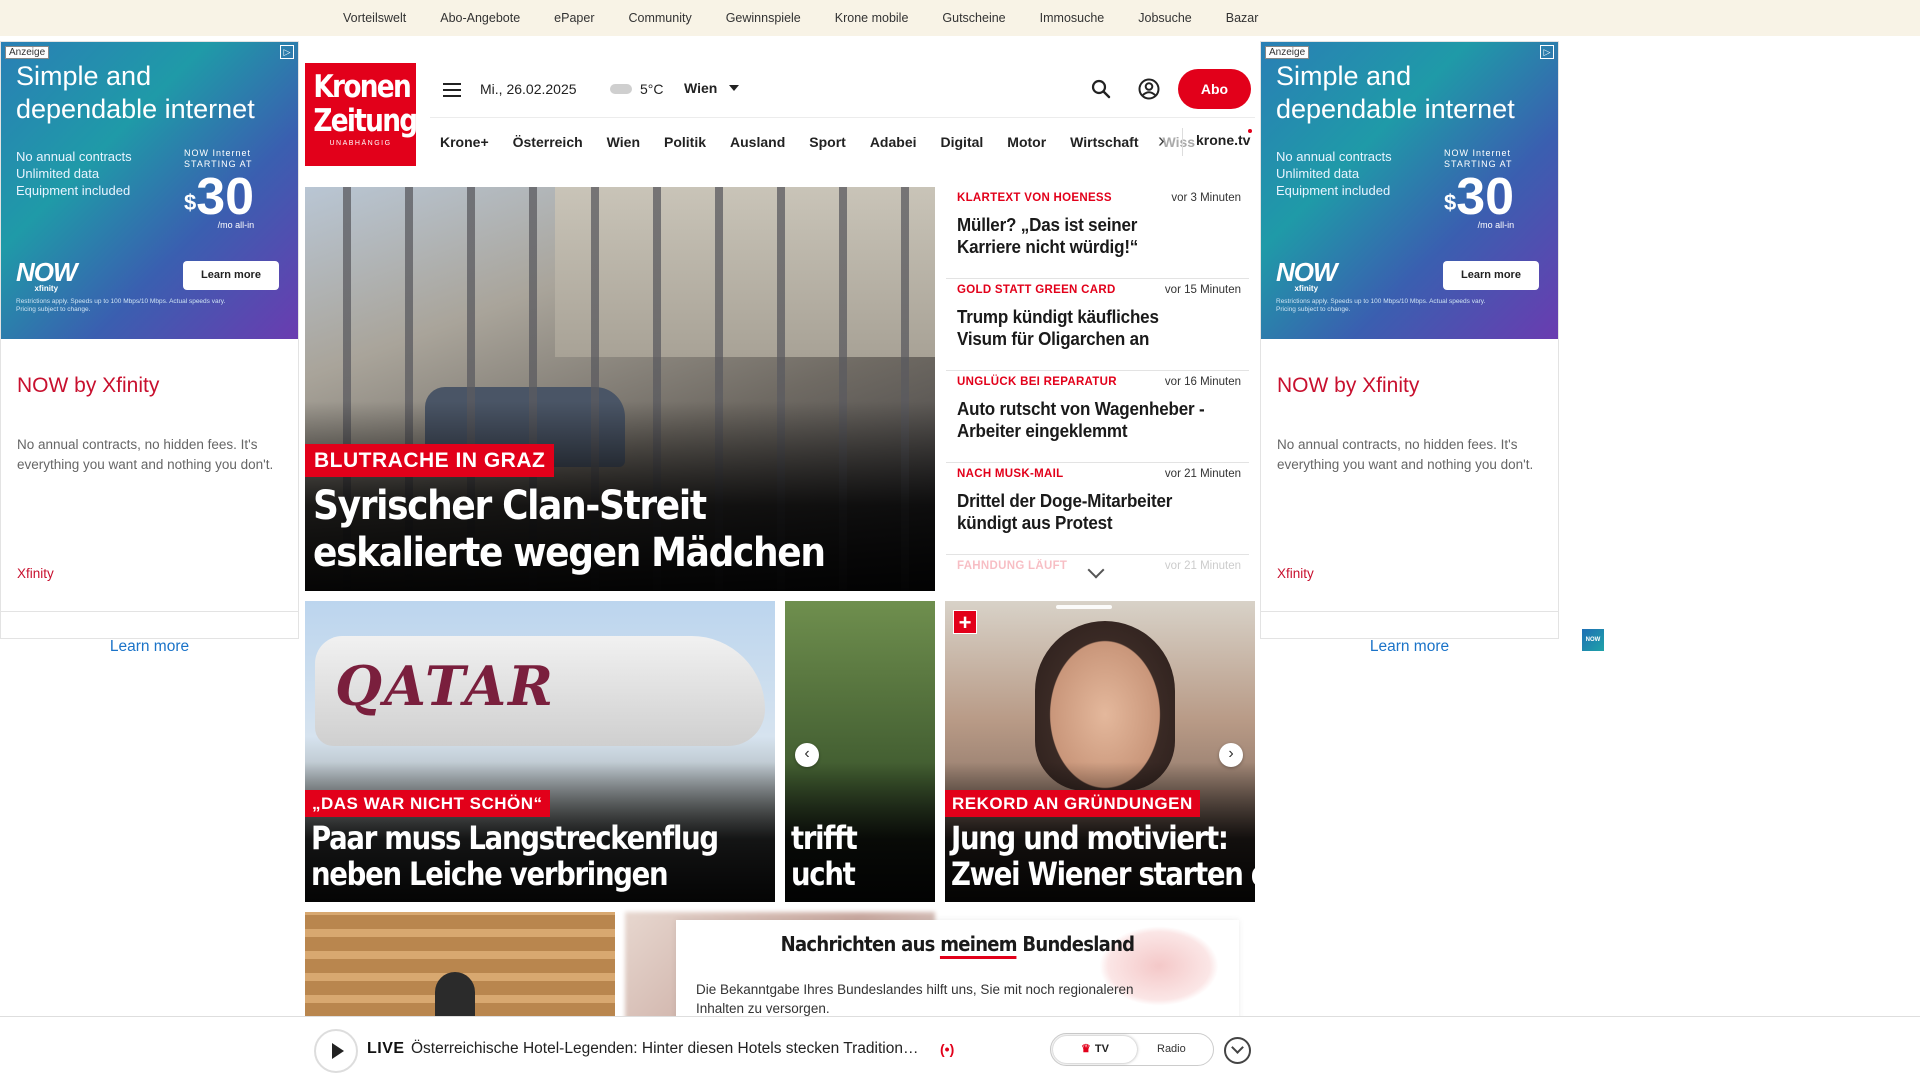 The image size is (1920, 1080). What do you see at coordinates (1095, 1049) in the screenshot?
I see `tv-option: ♛ TV` at bounding box center [1095, 1049].